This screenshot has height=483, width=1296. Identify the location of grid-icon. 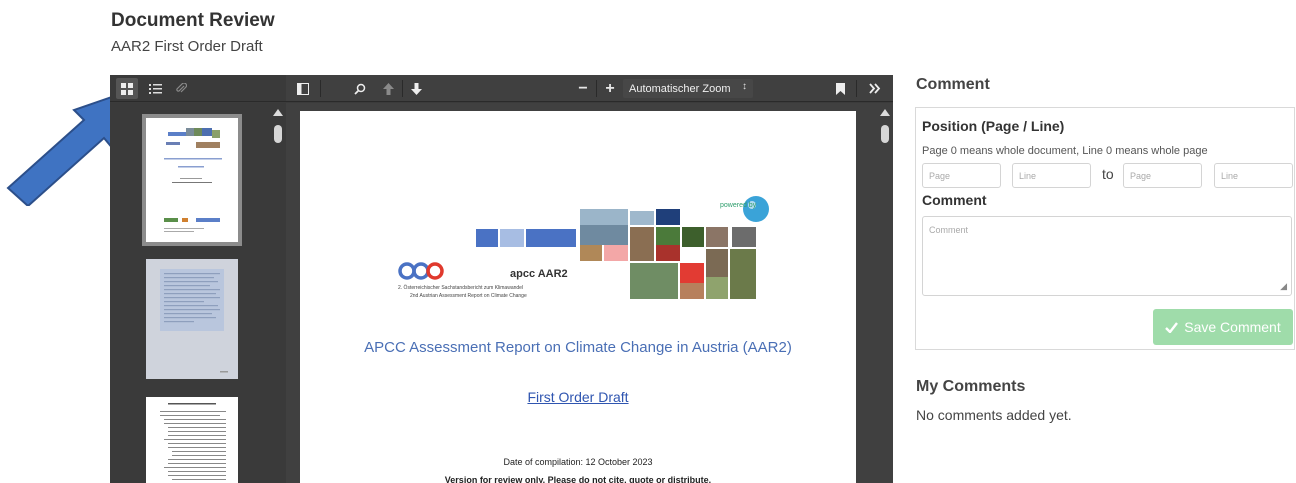
(127, 88).